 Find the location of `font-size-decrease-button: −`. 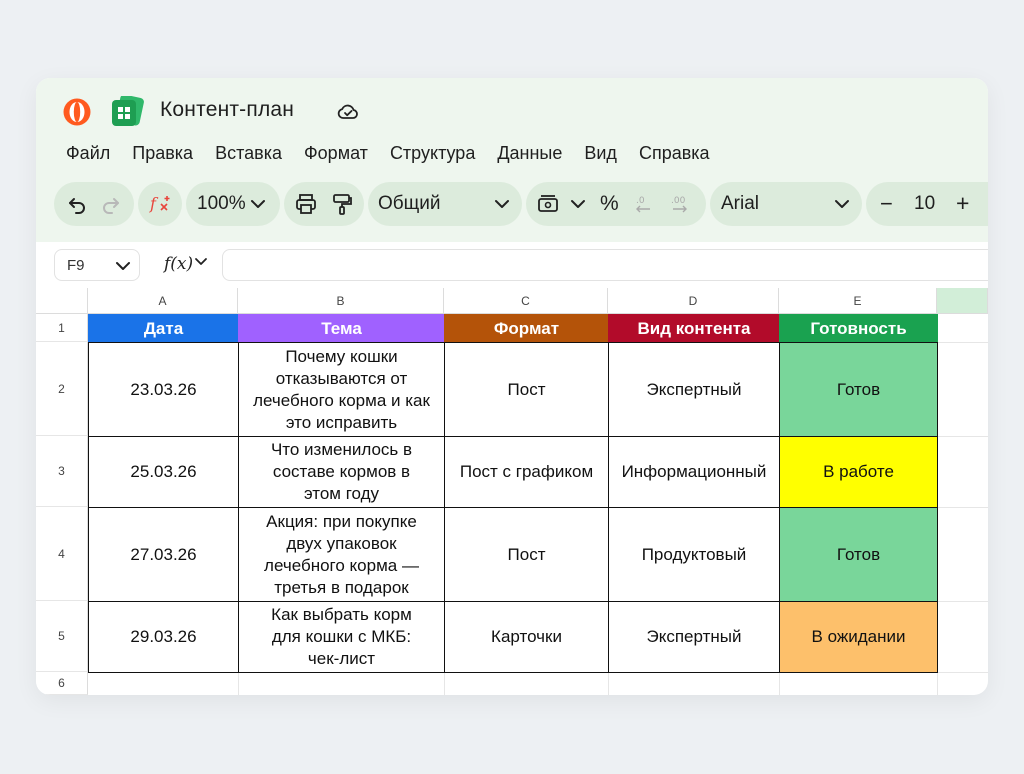

font-size-decrease-button: − is located at coordinates (886, 204).